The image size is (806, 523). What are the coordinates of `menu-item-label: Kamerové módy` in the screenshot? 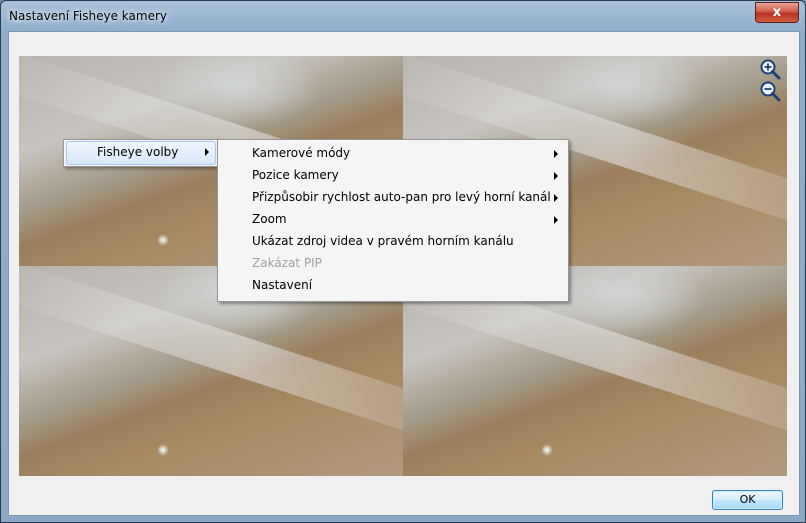 It's located at (301, 153).